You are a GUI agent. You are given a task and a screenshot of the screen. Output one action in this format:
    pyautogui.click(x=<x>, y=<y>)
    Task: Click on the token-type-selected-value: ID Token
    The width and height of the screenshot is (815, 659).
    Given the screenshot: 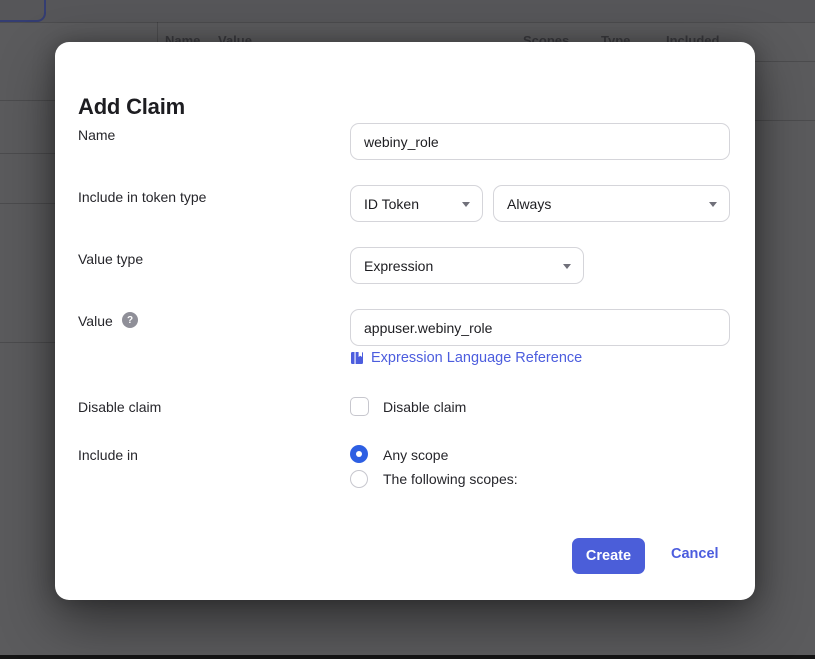 What is the action you would take?
    pyautogui.click(x=391, y=203)
    